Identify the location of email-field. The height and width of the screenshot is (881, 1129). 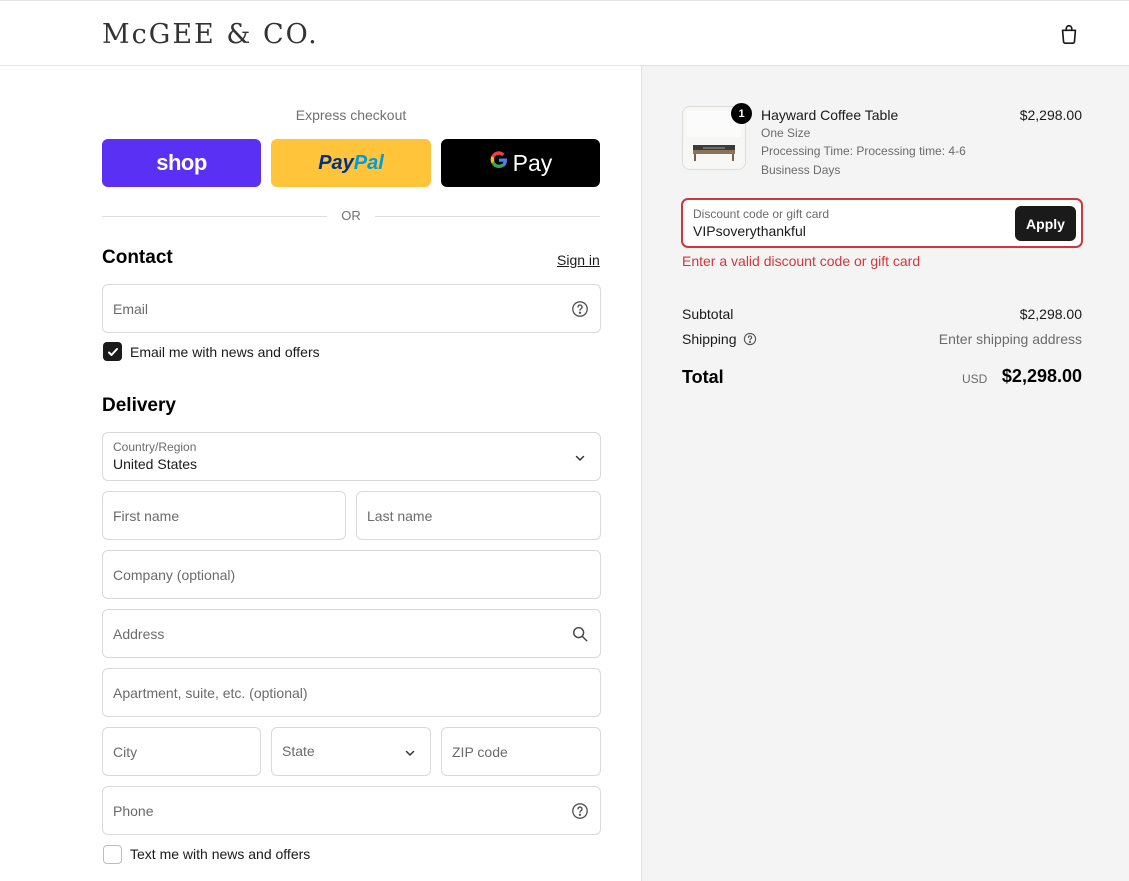
(351, 308).